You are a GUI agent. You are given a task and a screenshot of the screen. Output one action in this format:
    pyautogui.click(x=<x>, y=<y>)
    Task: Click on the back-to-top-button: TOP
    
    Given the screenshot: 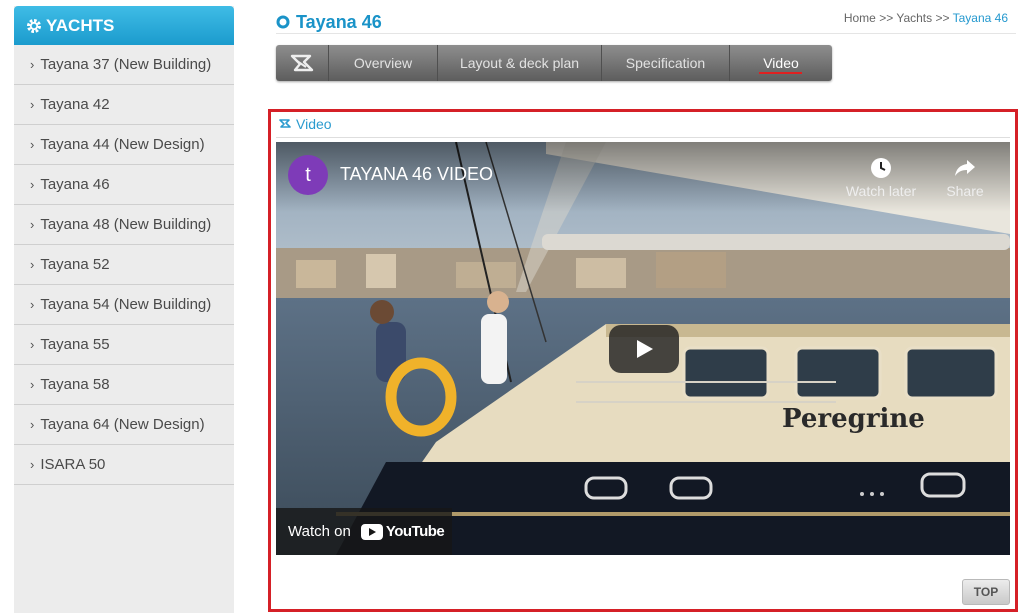 What is the action you would take?
    pyautogui.click(x=986, y=592)
    